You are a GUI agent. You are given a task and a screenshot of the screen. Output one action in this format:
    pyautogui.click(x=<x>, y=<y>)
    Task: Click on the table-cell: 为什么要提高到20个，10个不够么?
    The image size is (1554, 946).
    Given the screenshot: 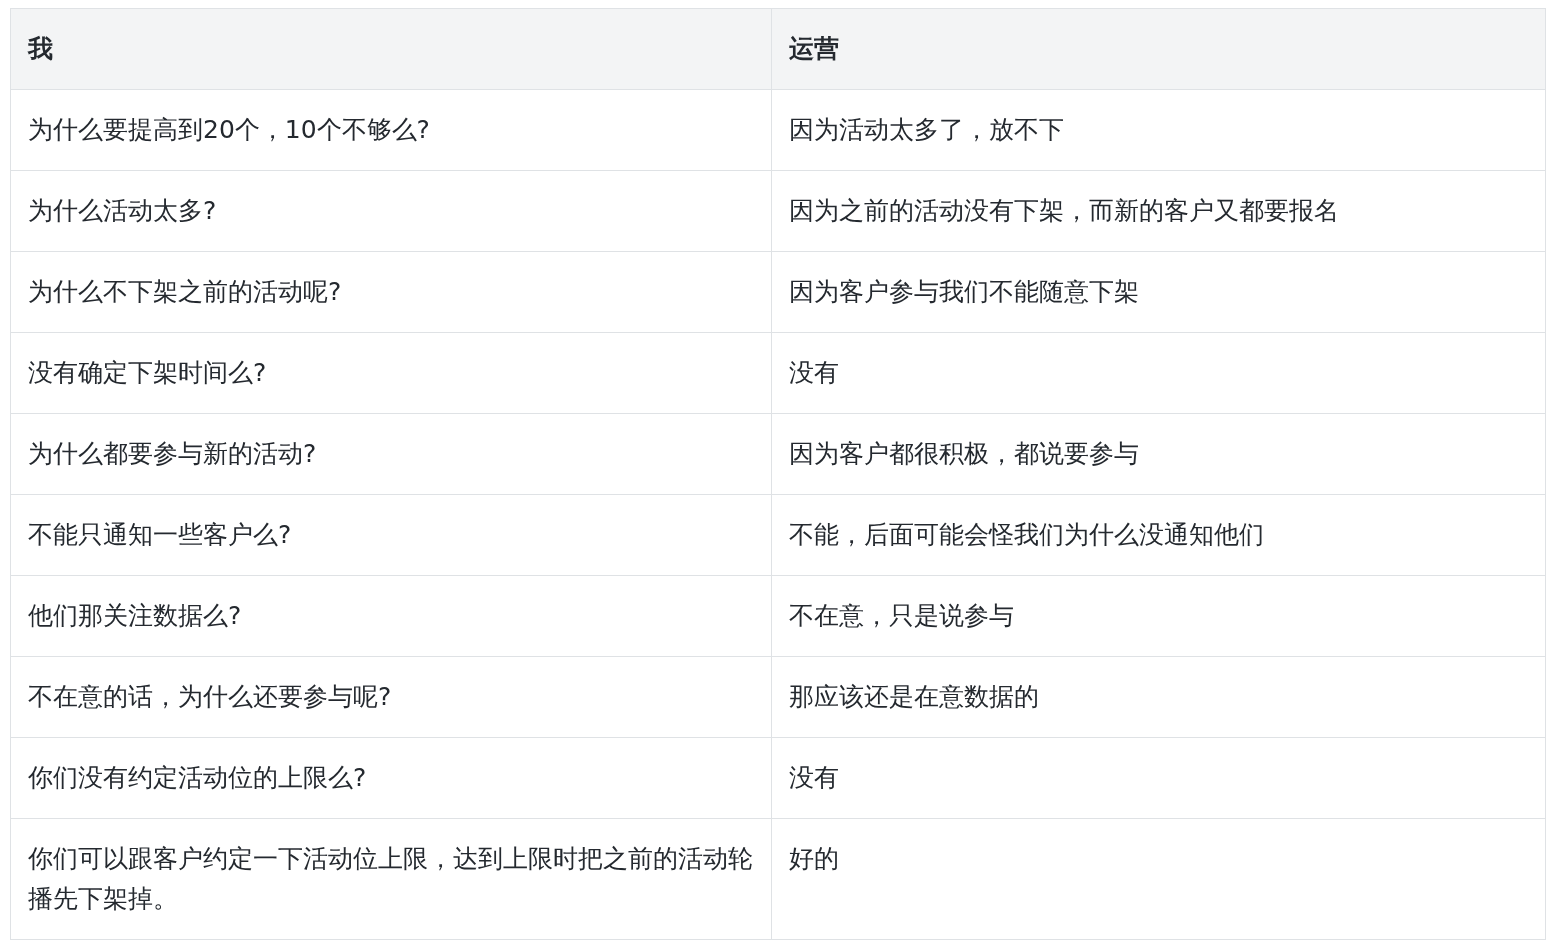 What is the action you would take?
    pyautogui.click(x=391, y=130)
    